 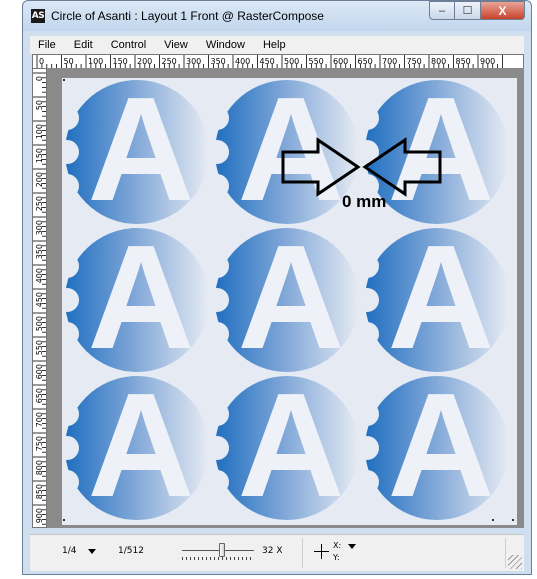 What do you see at coordinates (225, 45) in the screenshot?
I see `menu-window: Window` at bounding box center [225, 45].